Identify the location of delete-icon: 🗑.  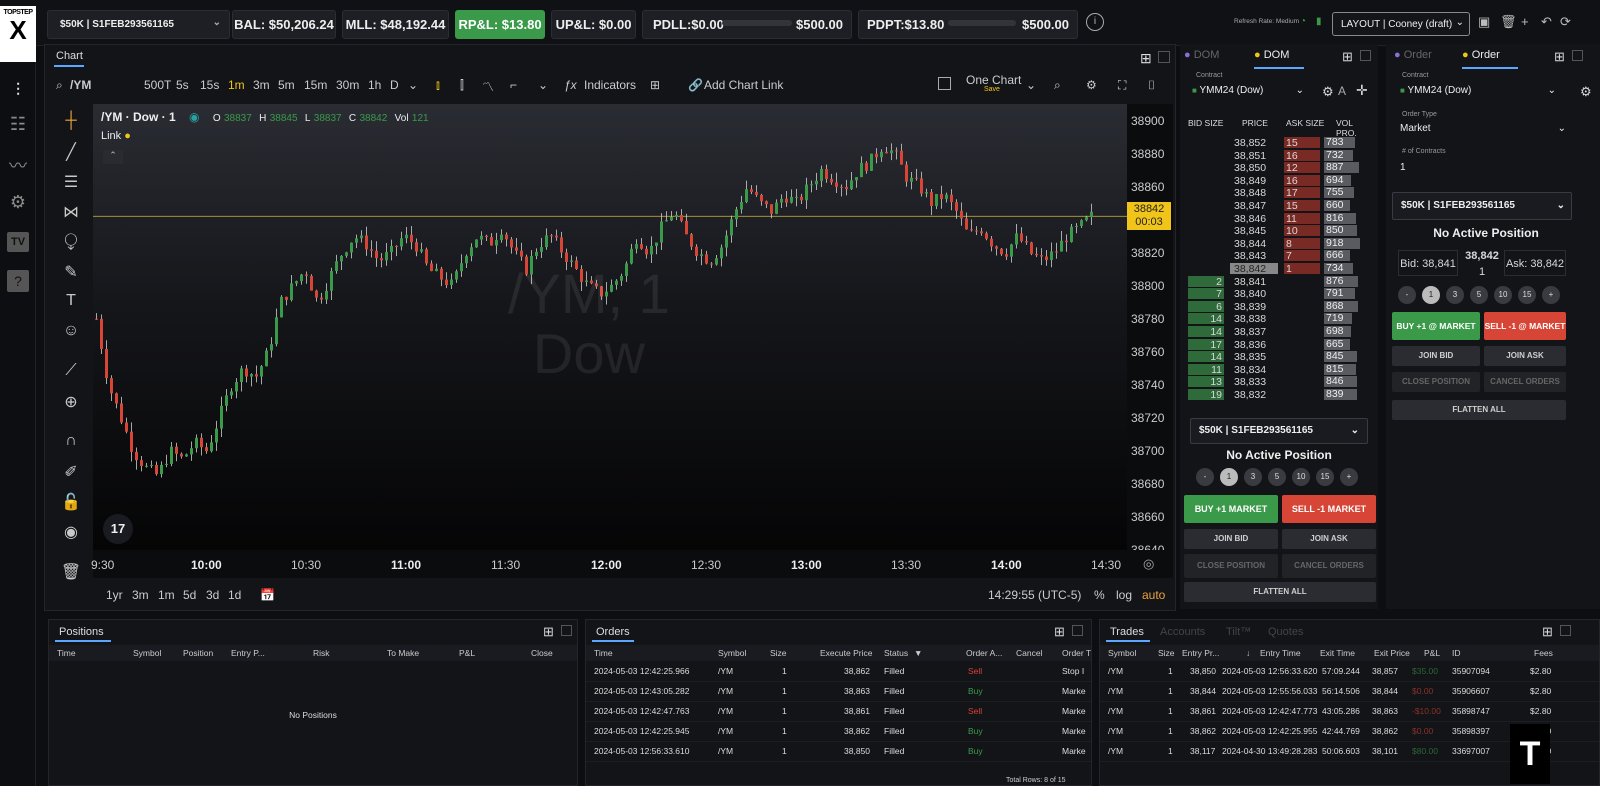
(1508, 22).